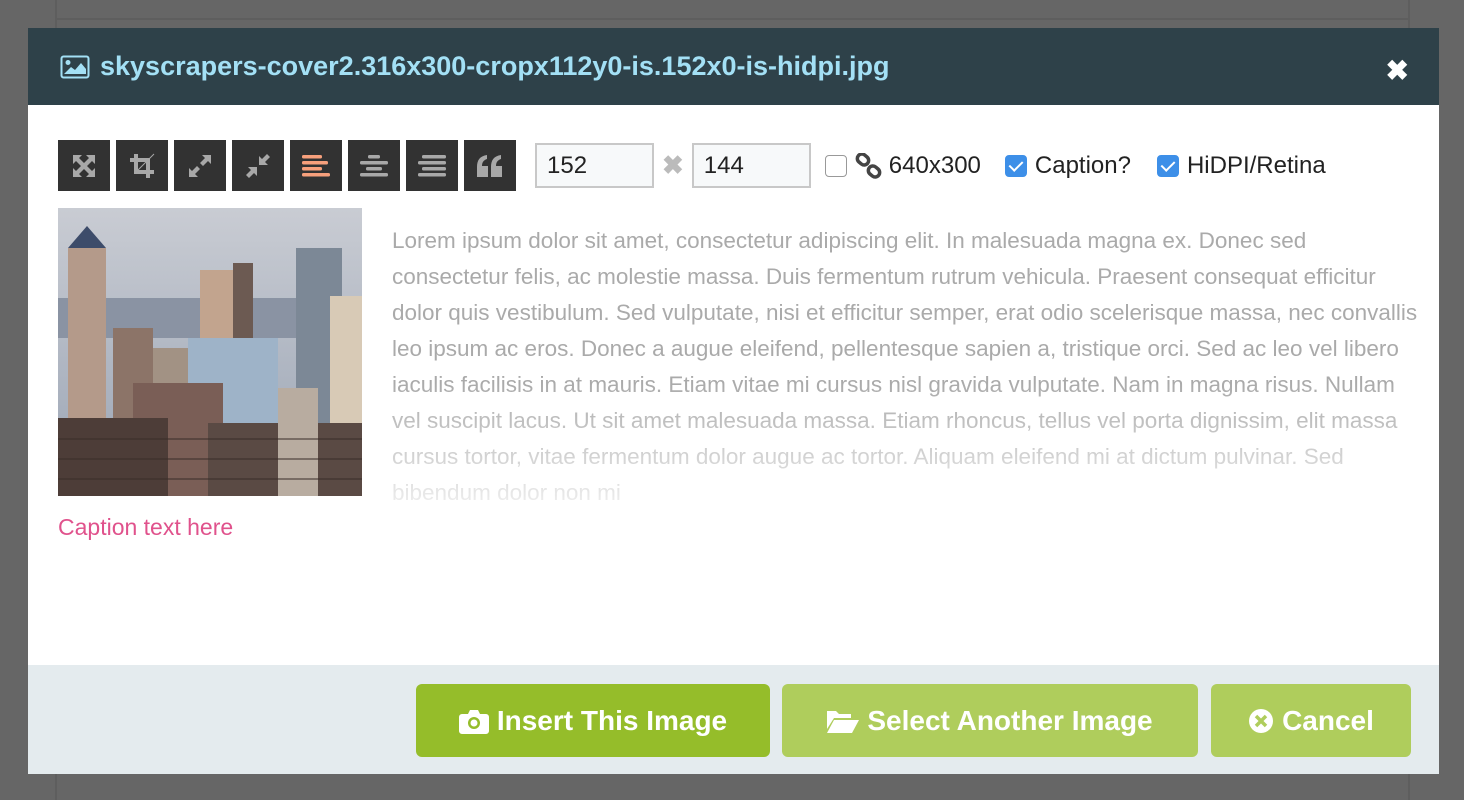  I want to click on align-right-button, so click(432, 165).